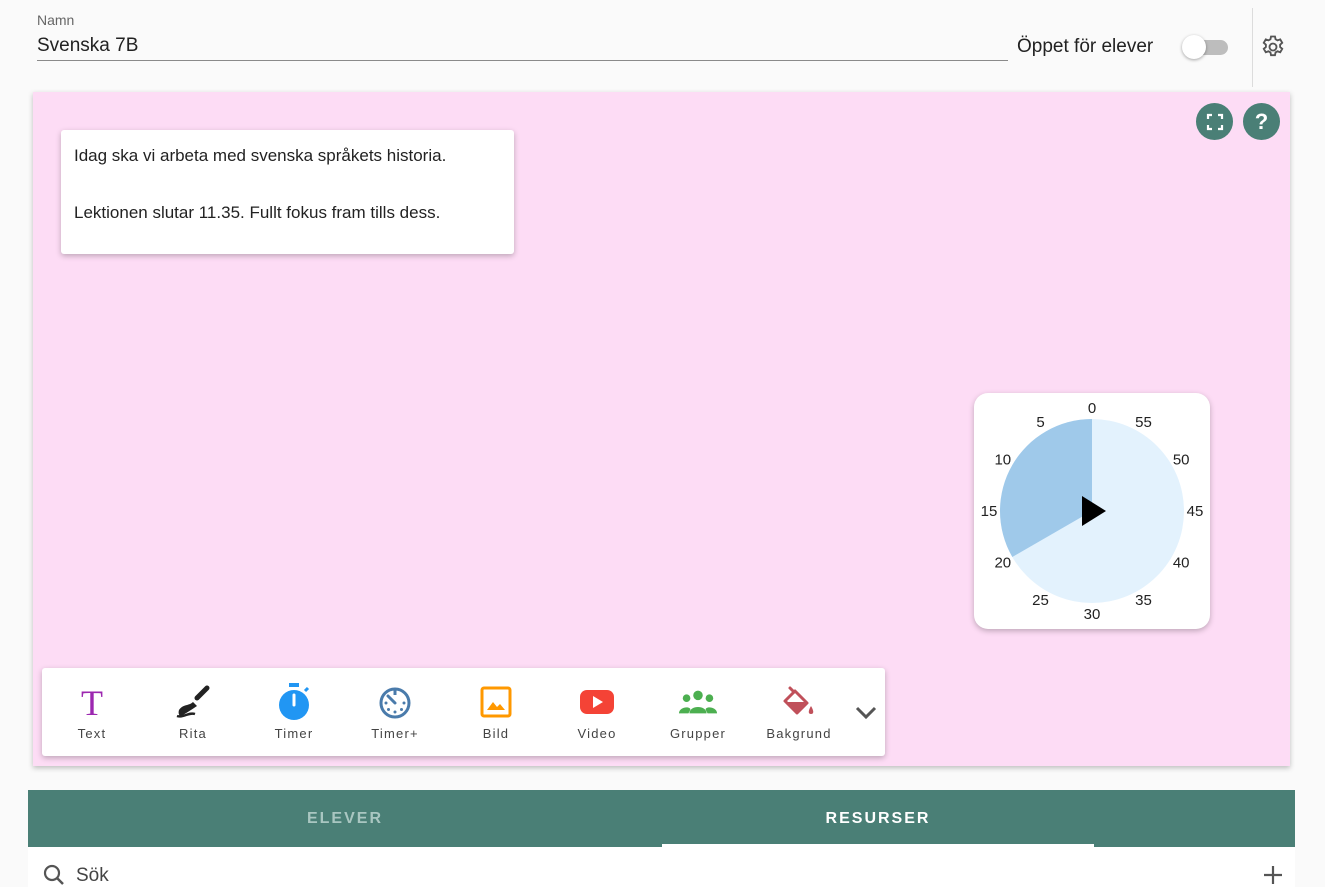 The image size is (1325, 887). What do you see at coordinates (1002, 460) in the screenshot?
I see `dial-number: 10` at bounding box center [1002, 460].